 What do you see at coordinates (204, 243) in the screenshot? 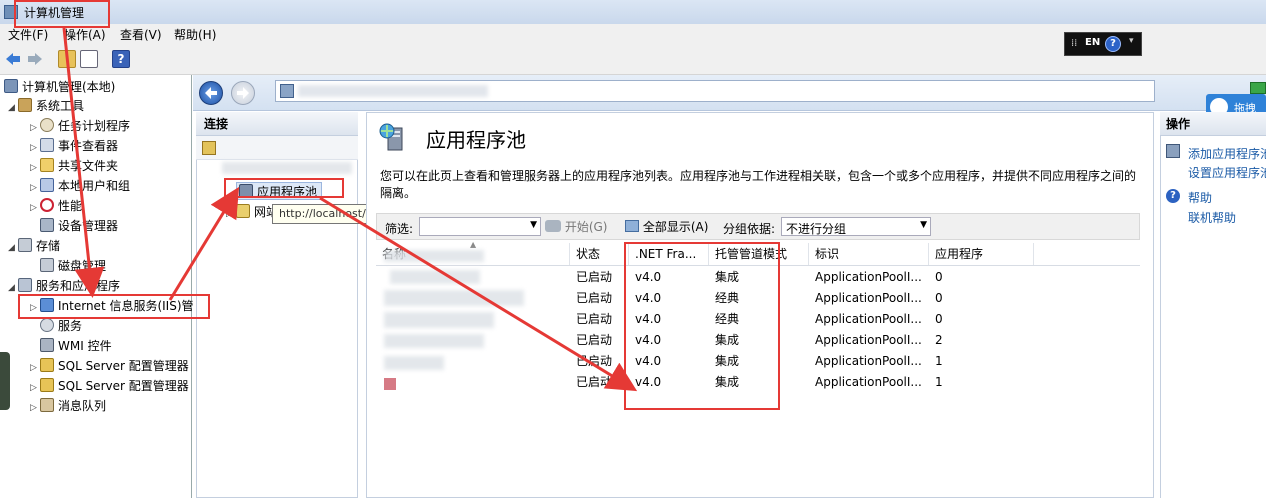
I see `arrow-iis-to-app-pools` at bounding box center [204, 243].